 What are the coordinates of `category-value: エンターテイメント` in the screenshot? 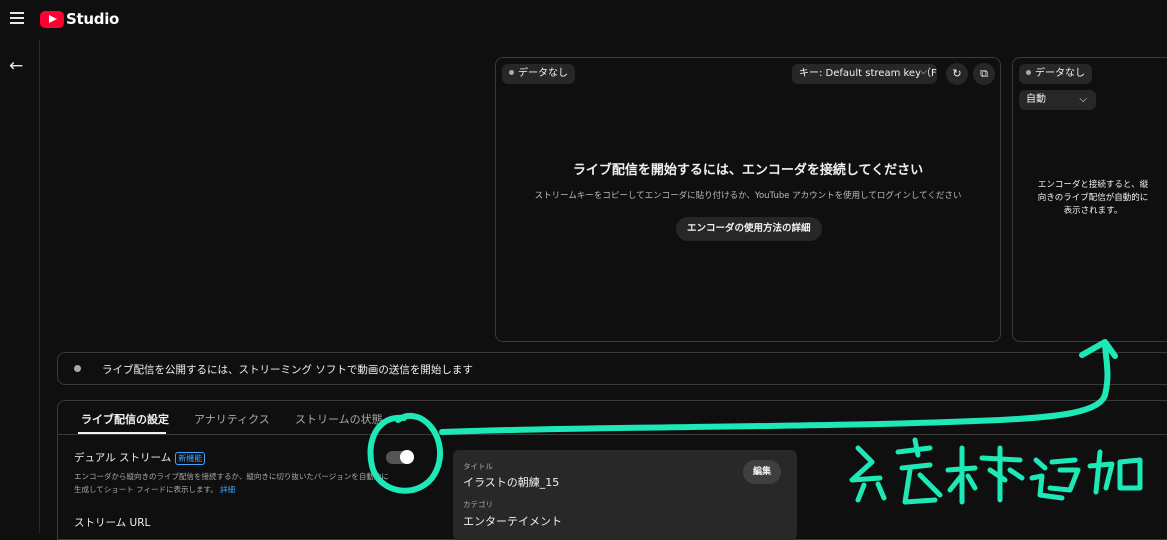 It's located at (512, 521).